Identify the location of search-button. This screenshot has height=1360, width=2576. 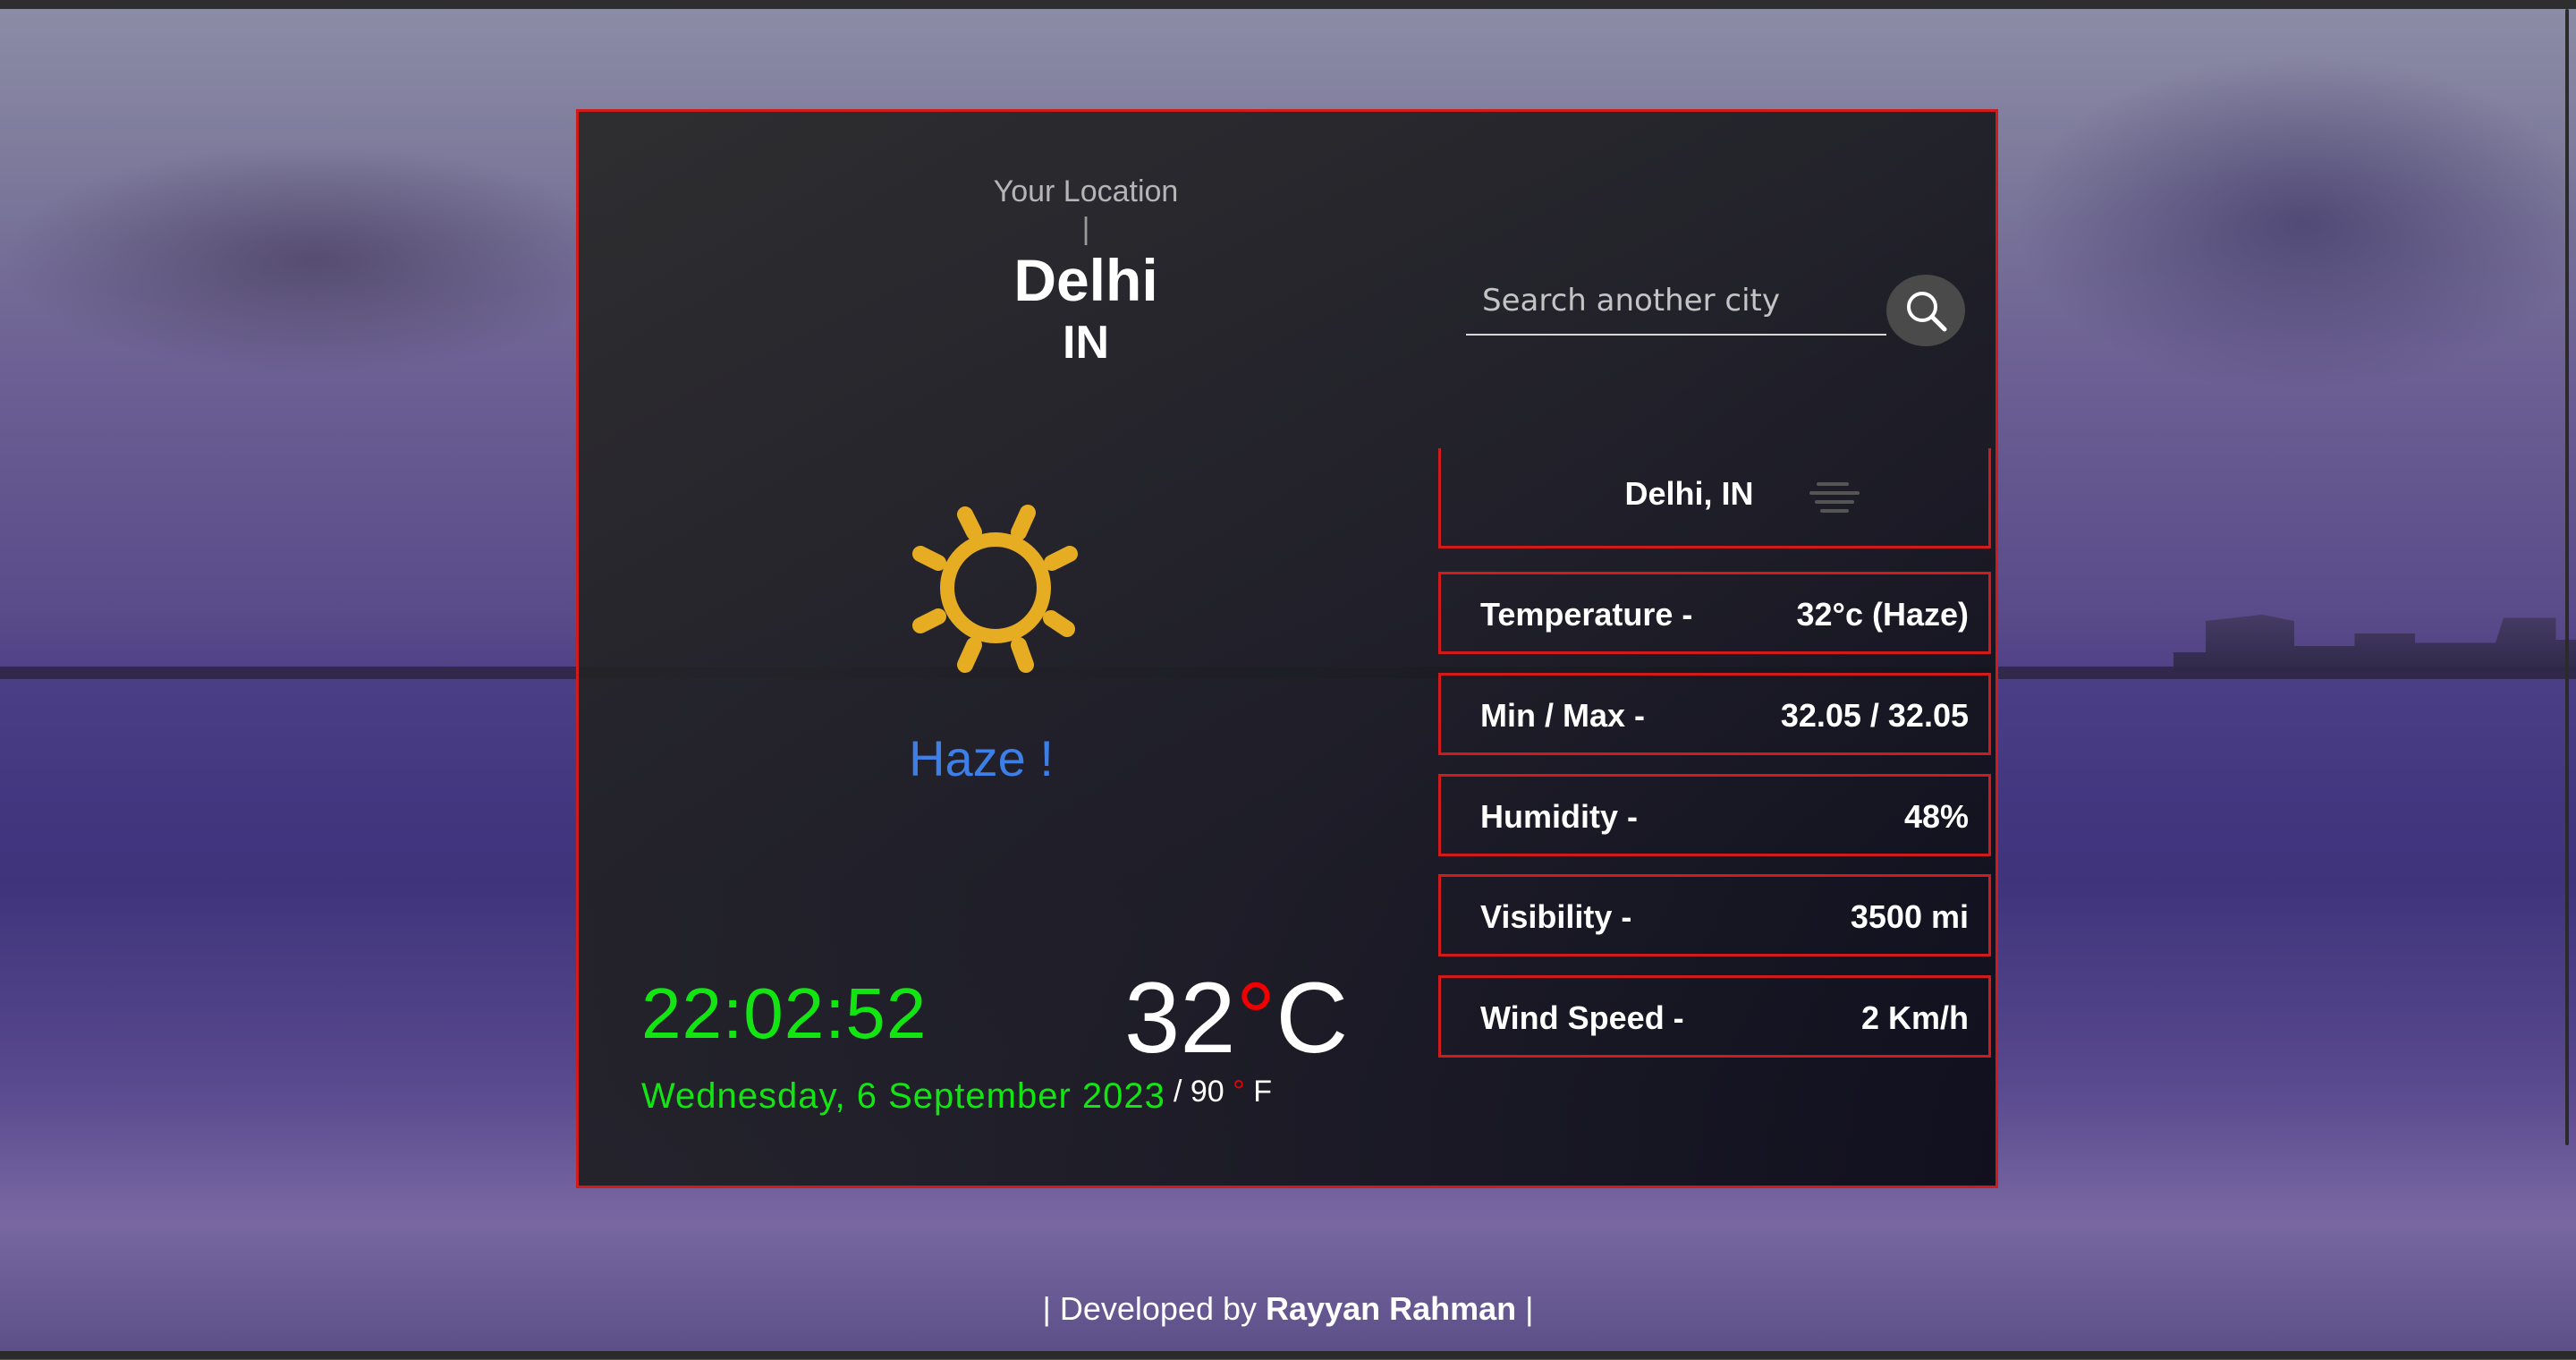
(1925, 311).